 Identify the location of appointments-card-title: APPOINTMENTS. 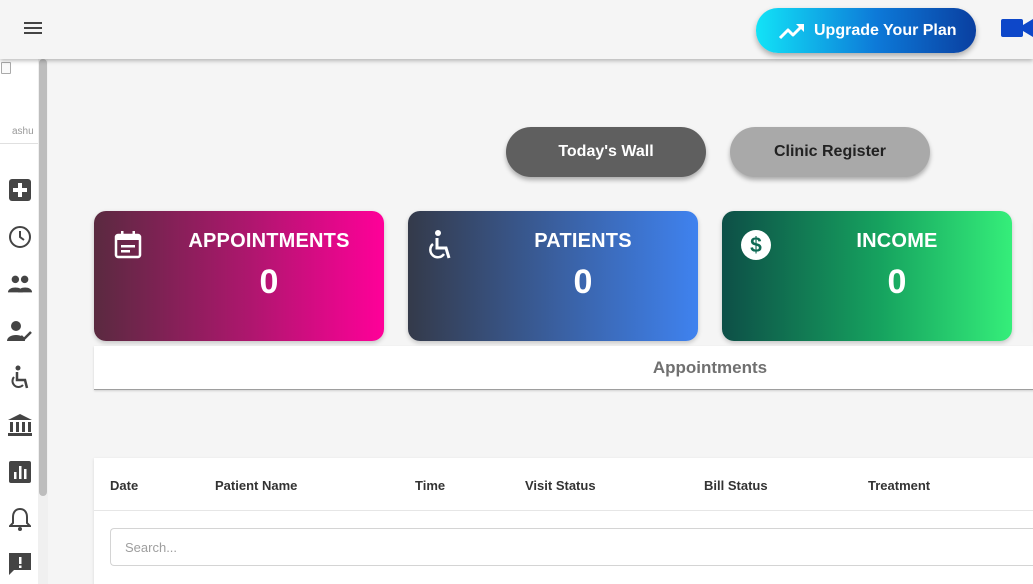
(269, 241).